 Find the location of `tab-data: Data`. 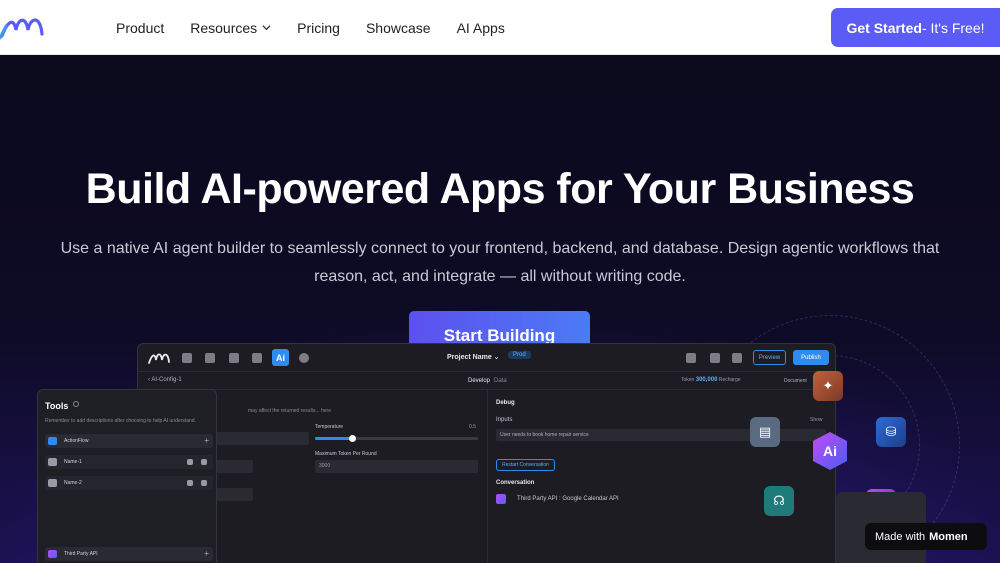

tab-data: Data is located at coordinates (500, 381).